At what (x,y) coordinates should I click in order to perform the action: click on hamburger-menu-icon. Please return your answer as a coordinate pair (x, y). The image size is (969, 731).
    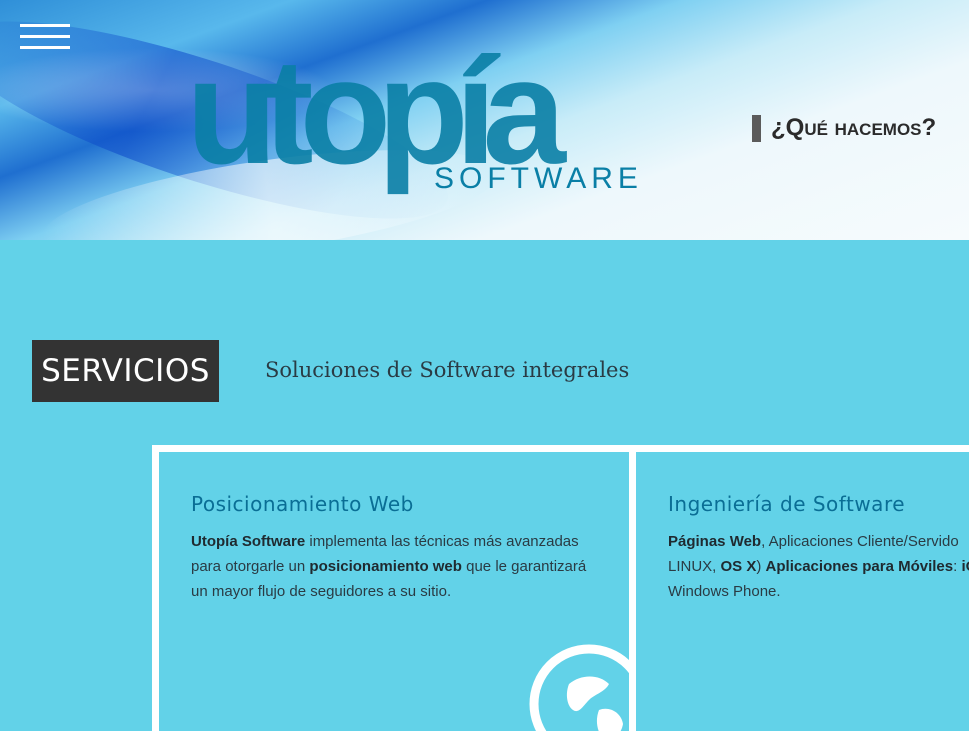
    Looking at the image, I should click on (45, 37).